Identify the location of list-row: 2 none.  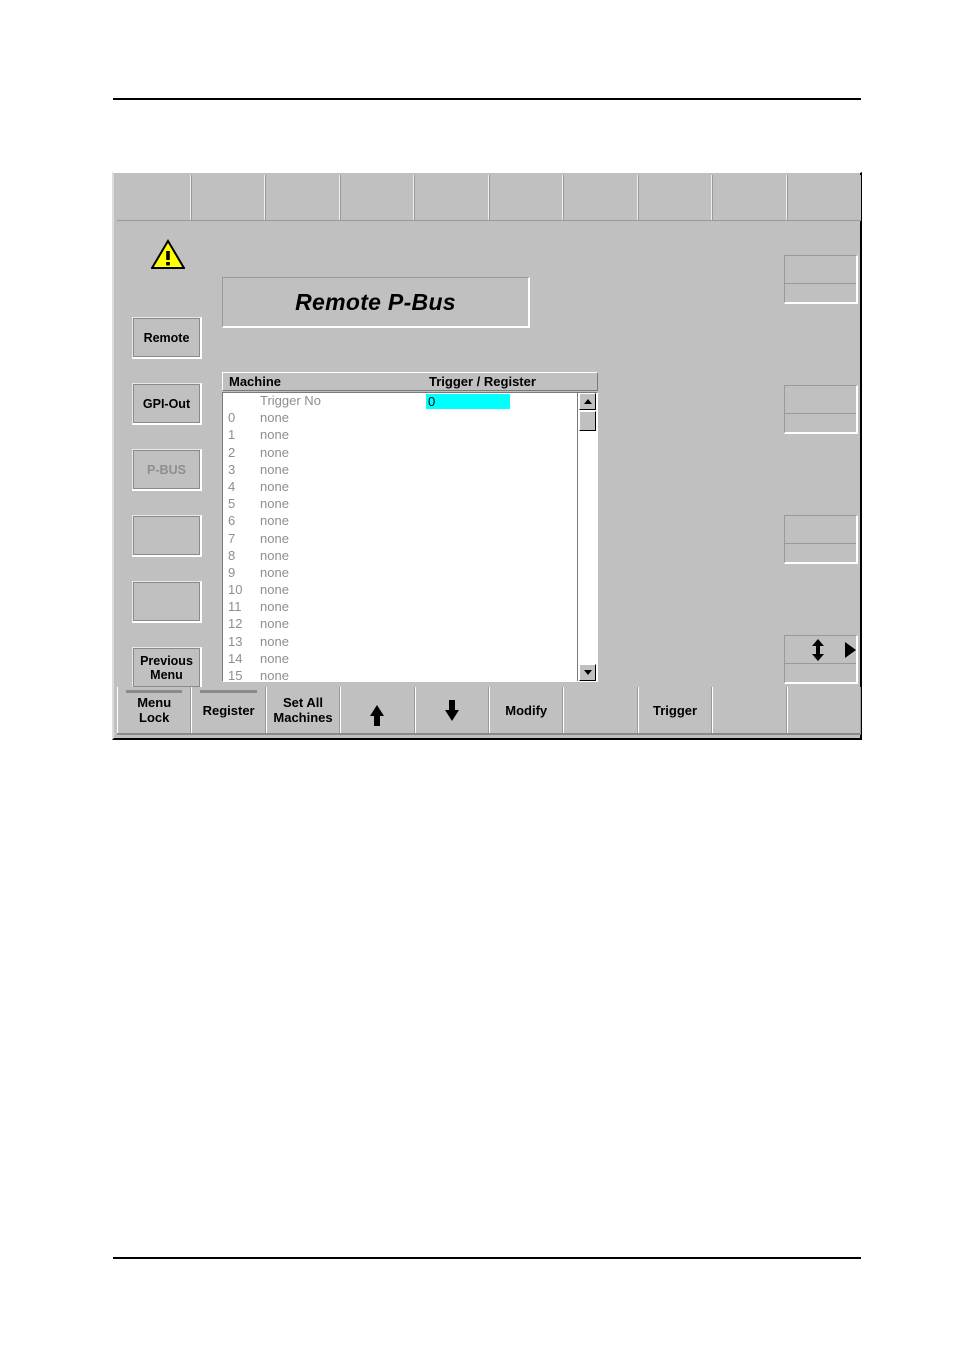
(410, 453).